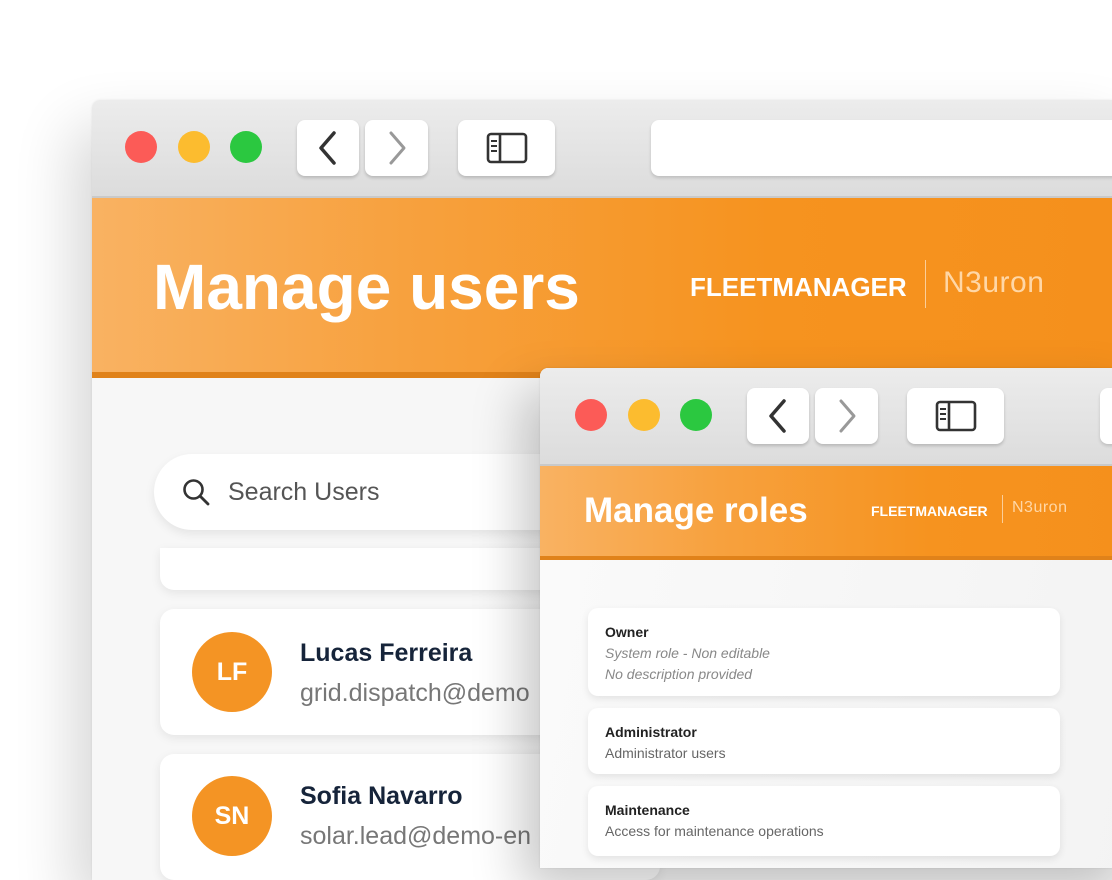  I want to click on search-input, so click(378, 492).